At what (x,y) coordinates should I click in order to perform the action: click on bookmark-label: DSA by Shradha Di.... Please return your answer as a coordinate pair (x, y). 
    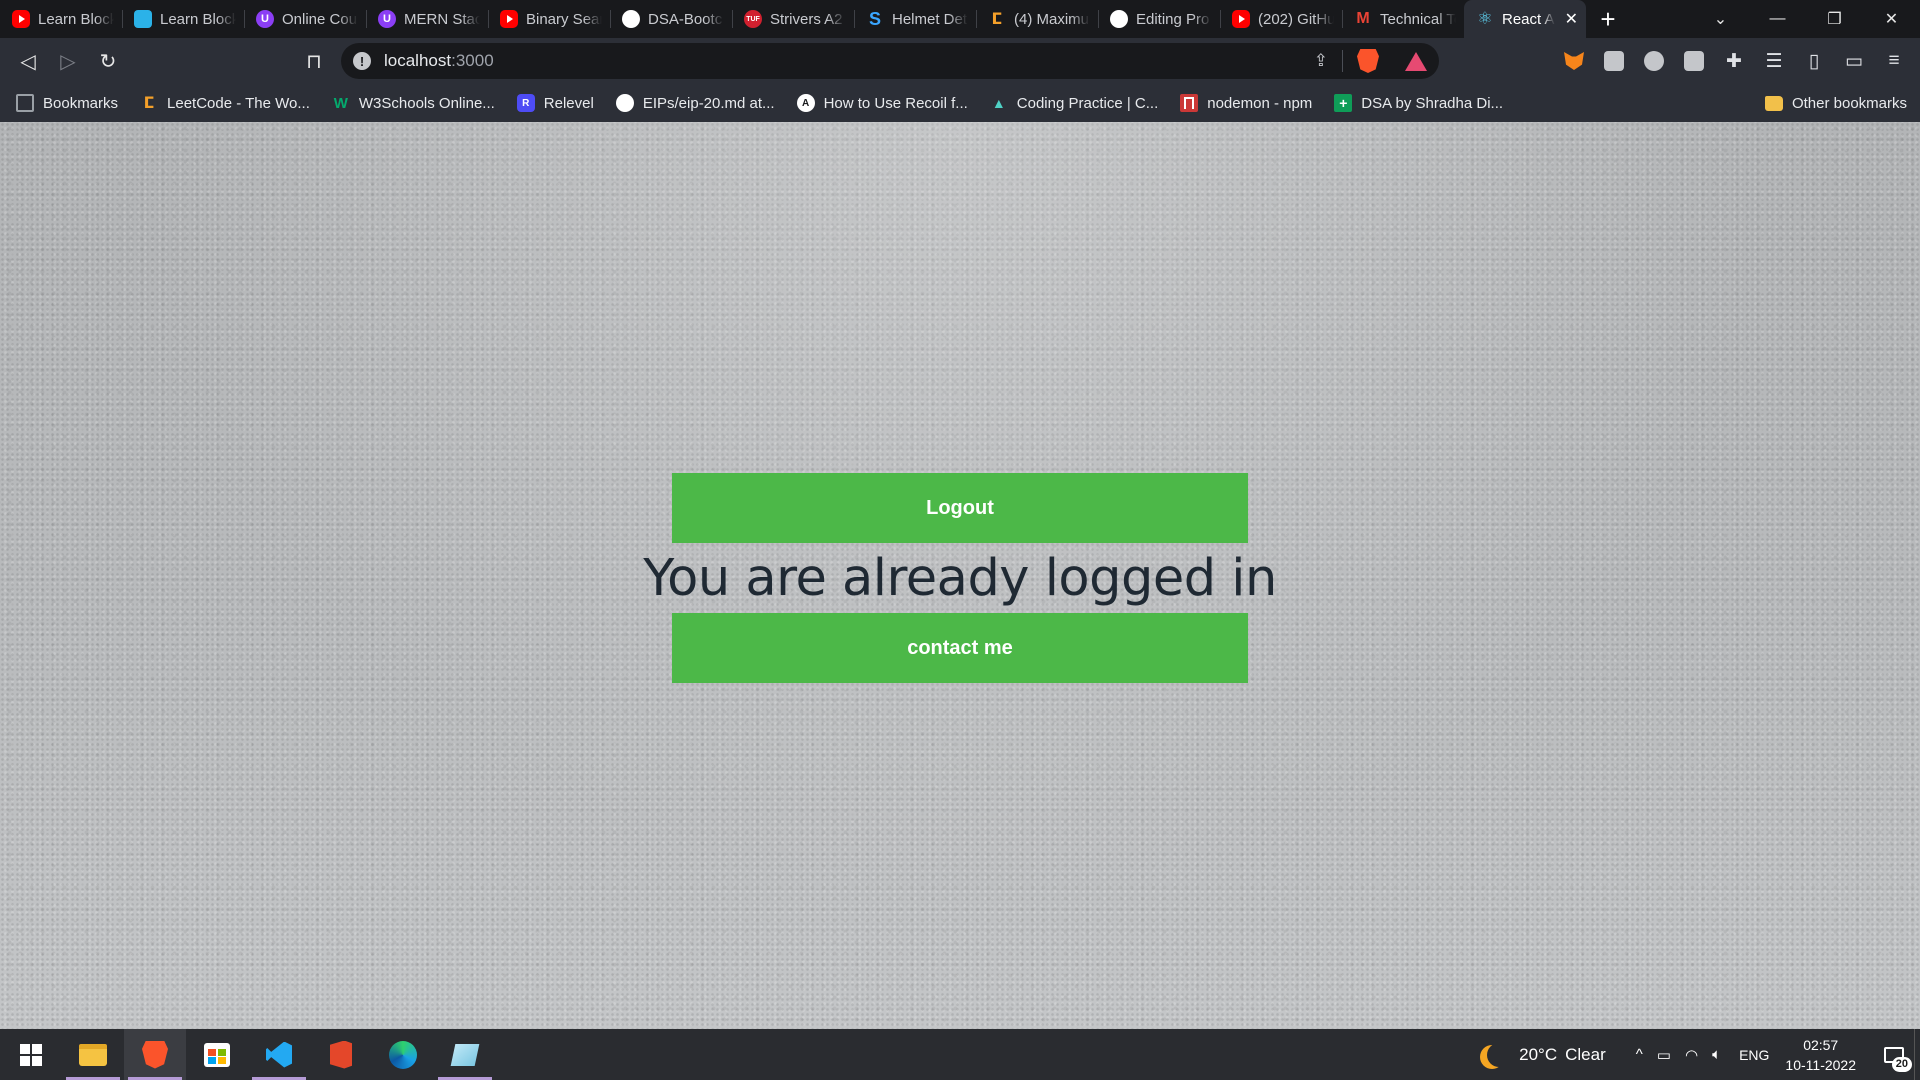
    Looking at the image, I should click on (1432, 103).